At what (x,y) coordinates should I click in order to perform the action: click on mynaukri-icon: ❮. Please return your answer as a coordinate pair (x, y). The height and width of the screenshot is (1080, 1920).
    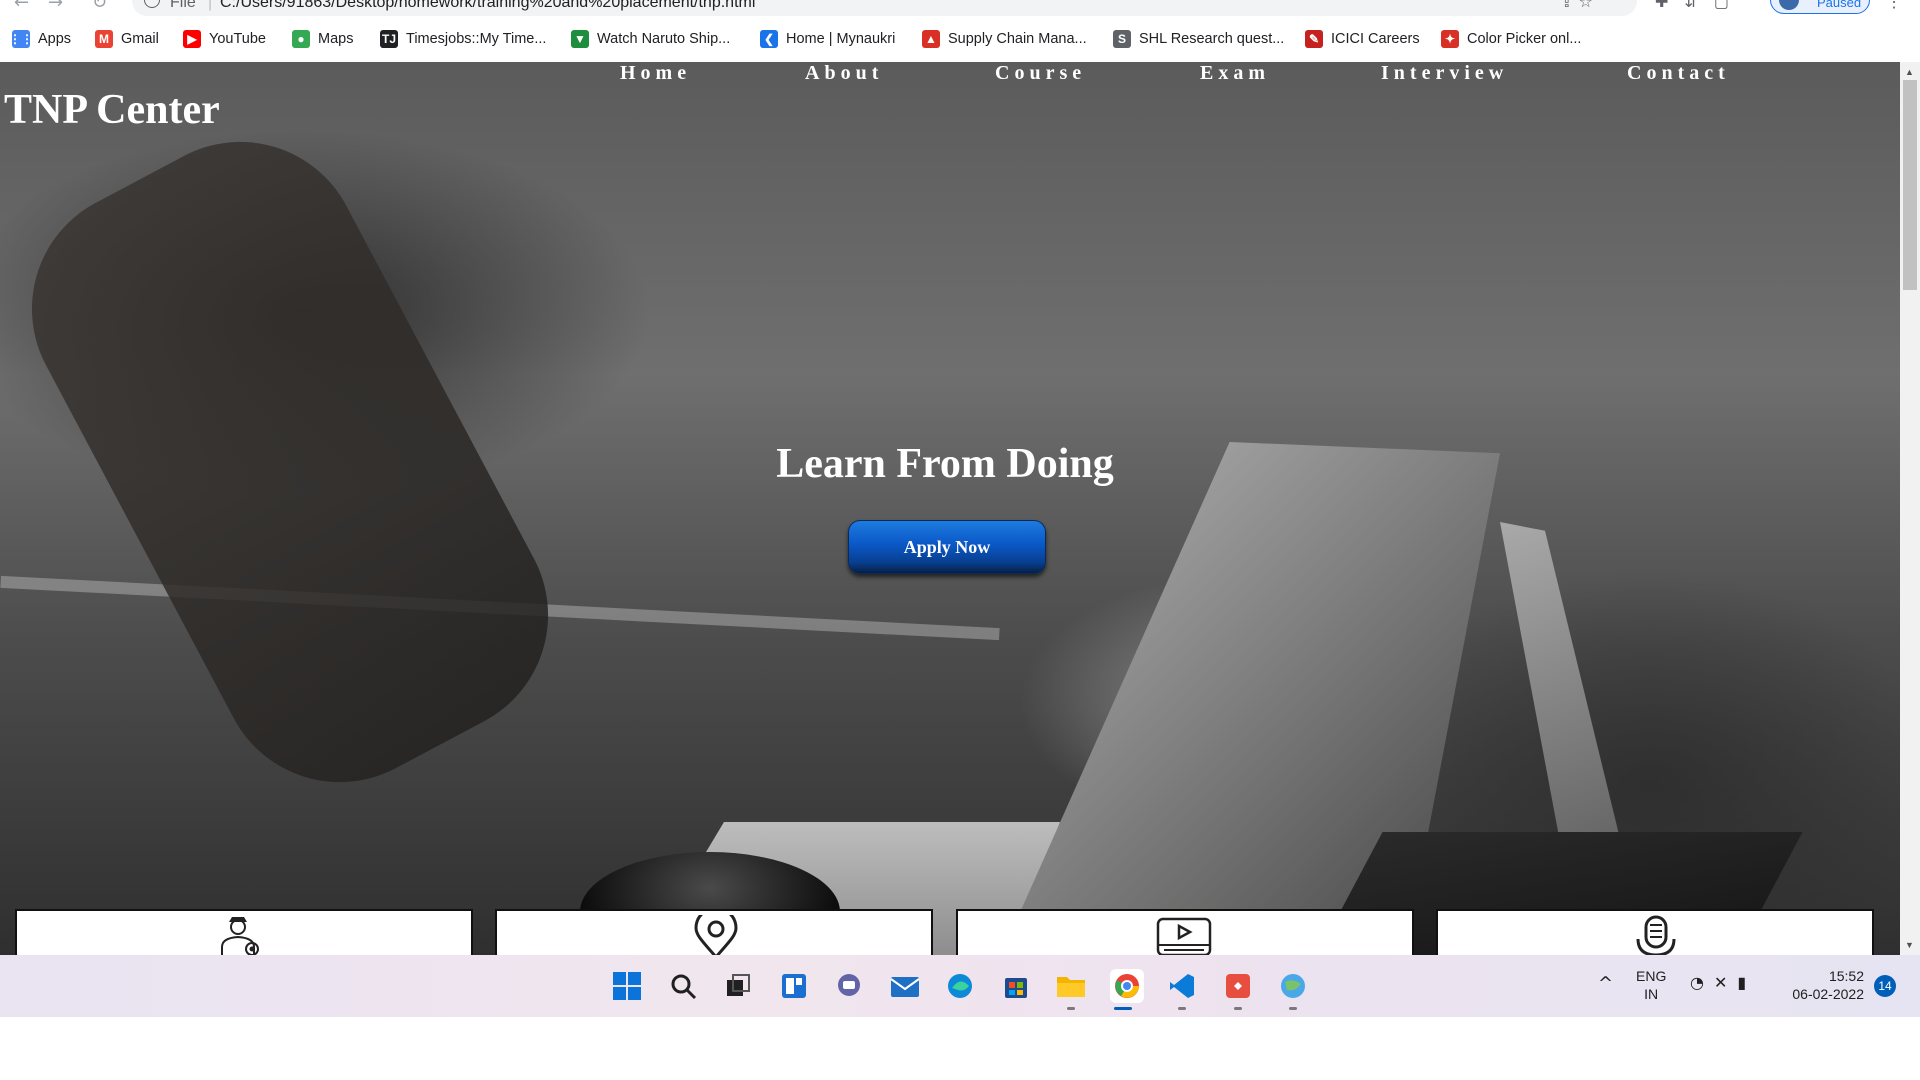
    Looking at the image, I should click on (769, 39).